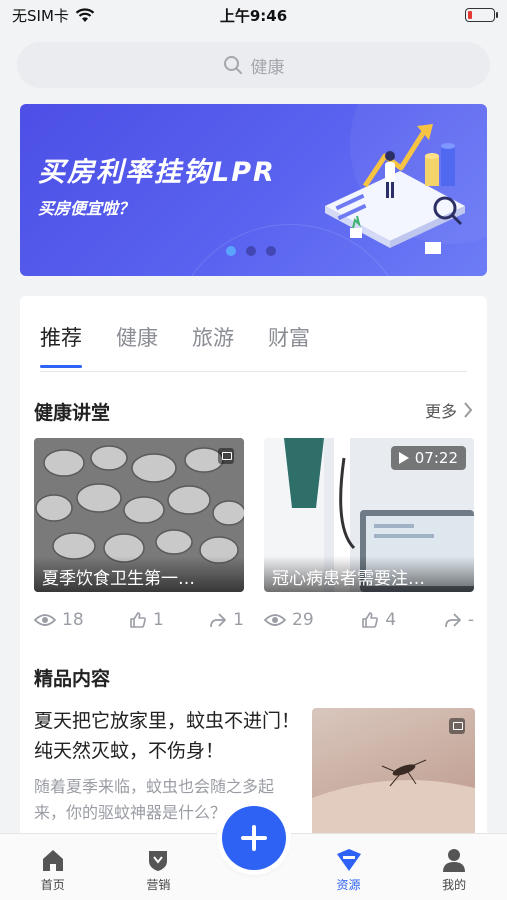 The width and height of the screenshot is (507, 900). I want to click on likes-count: 1, so click(158, 620).